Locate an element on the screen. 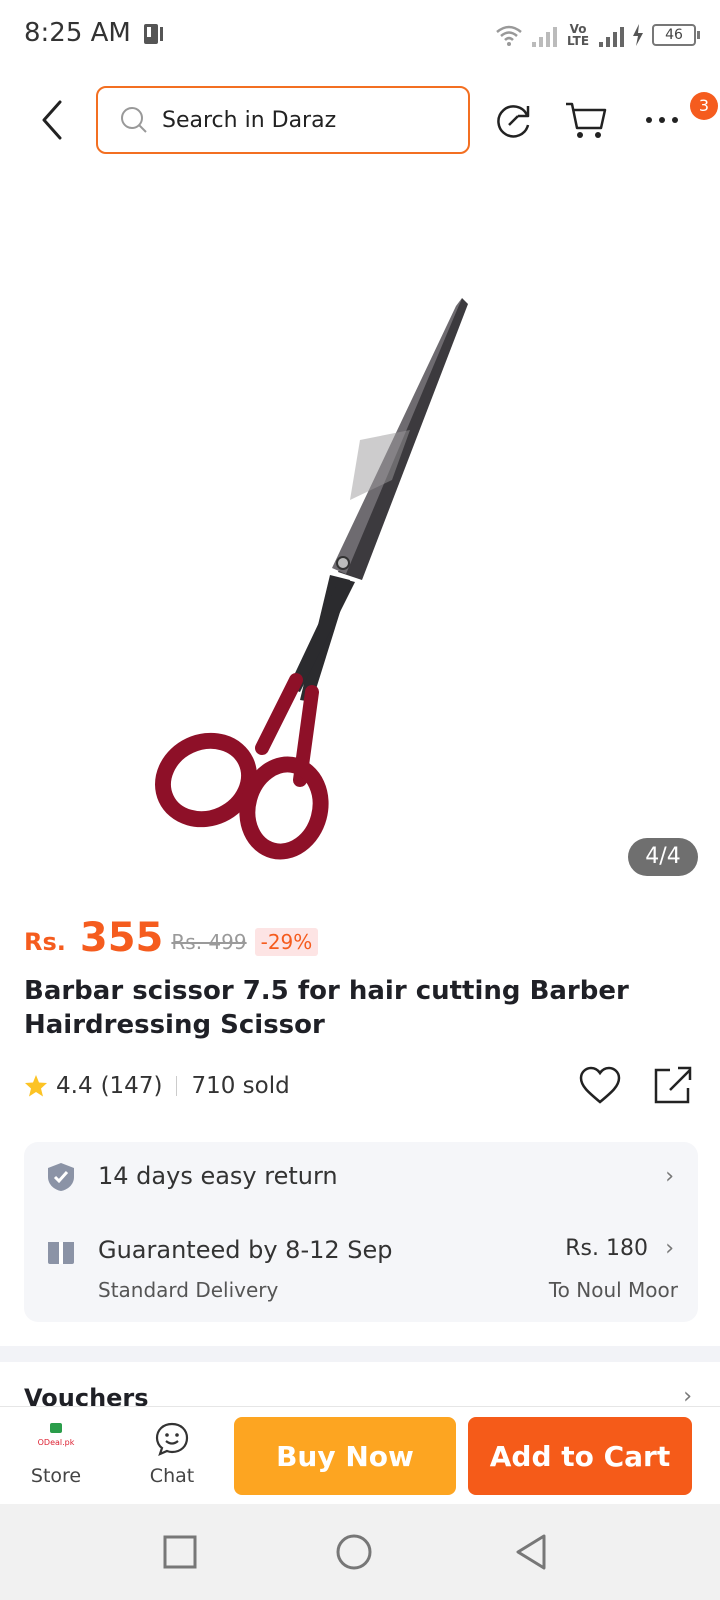 The image size is (720, 1600). chat-label: Chat is located at coordinates (172, 1476).